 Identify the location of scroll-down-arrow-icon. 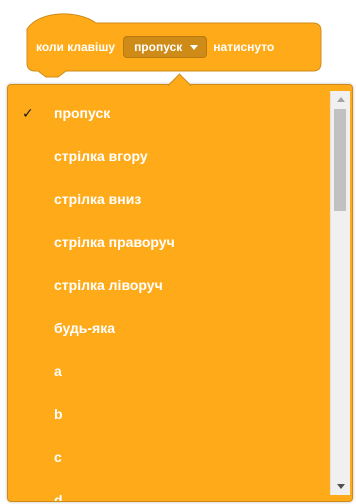
(340, 486).